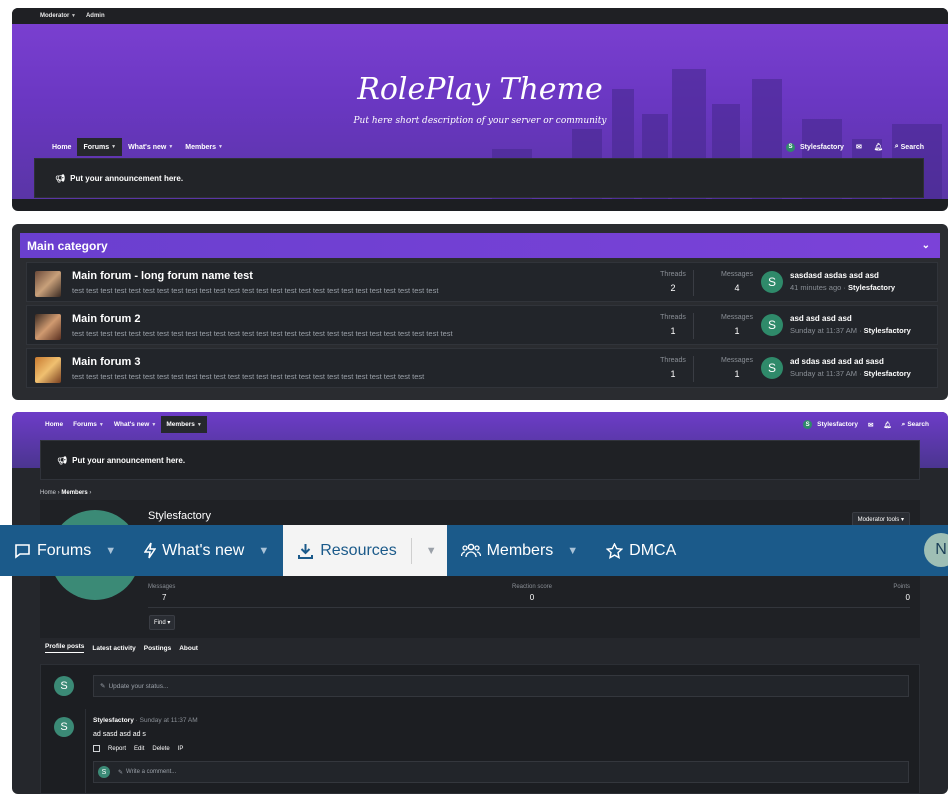 The image size is (948, 805). Describe the element at coordinates (22, 551) in the screenshot. I see `chat-icon` at that location.